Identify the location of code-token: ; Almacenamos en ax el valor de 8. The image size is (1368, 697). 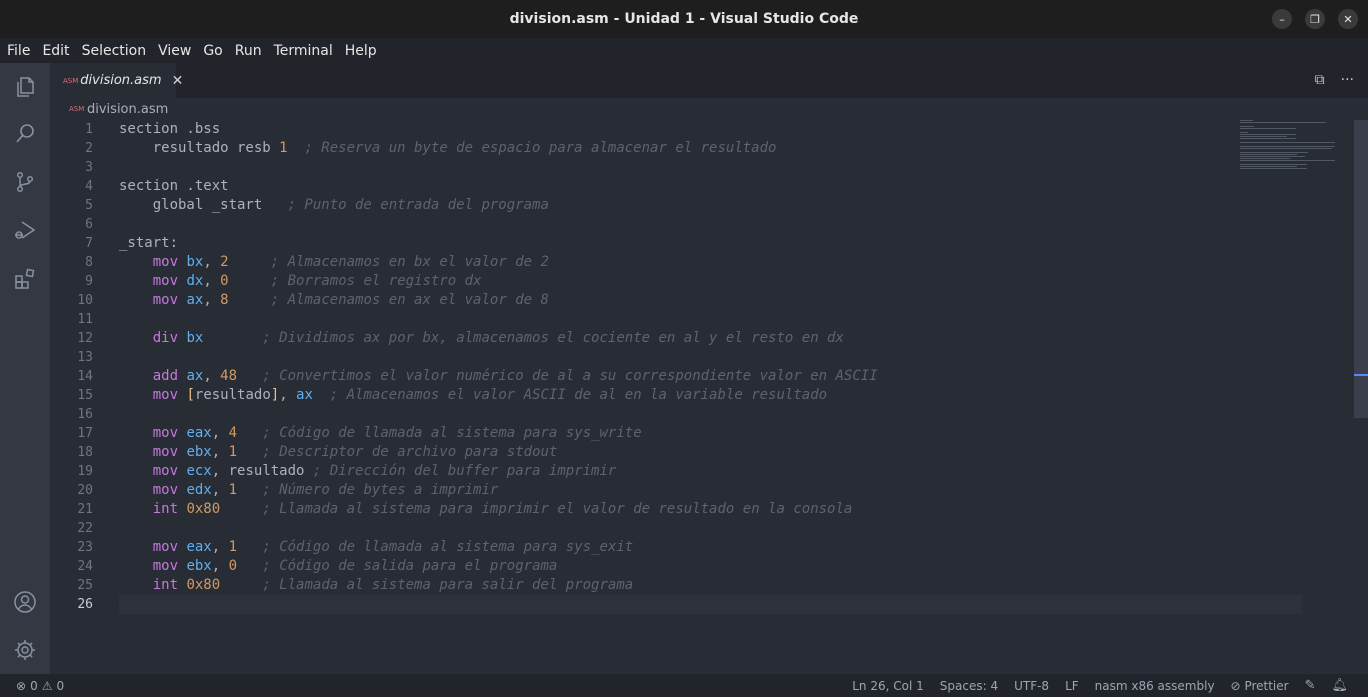
(409, 300).